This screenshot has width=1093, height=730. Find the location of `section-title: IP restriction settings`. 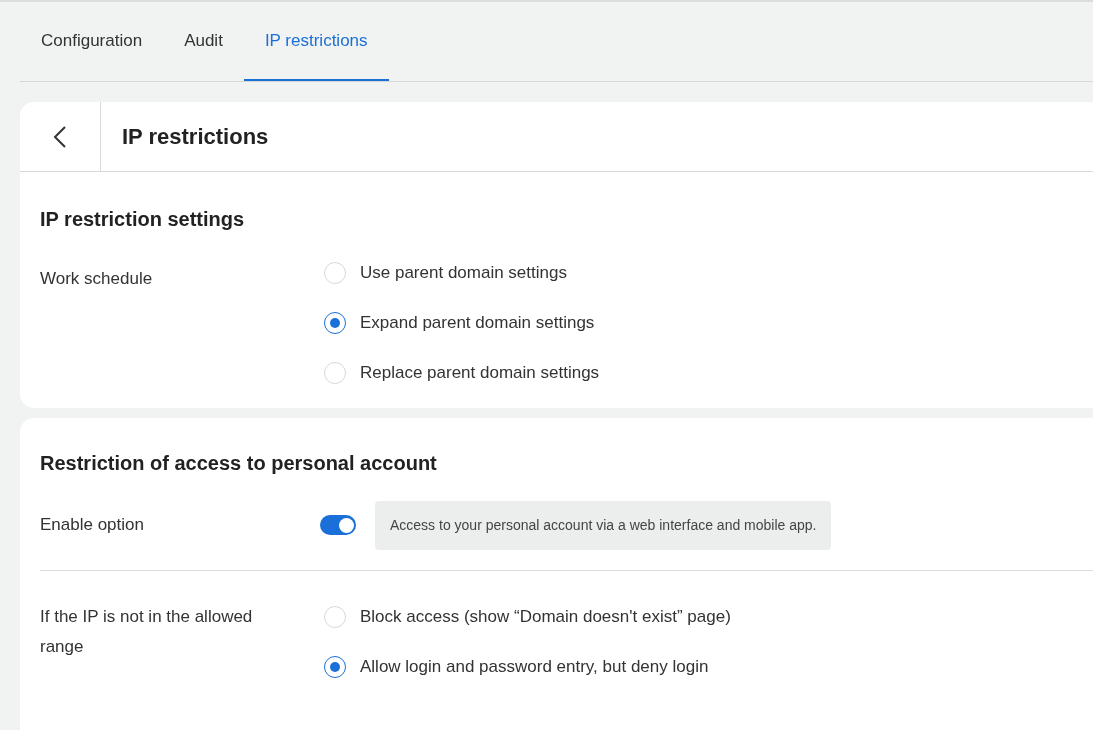

section-title: IP restriction settings is located at coordinates (142, 219).